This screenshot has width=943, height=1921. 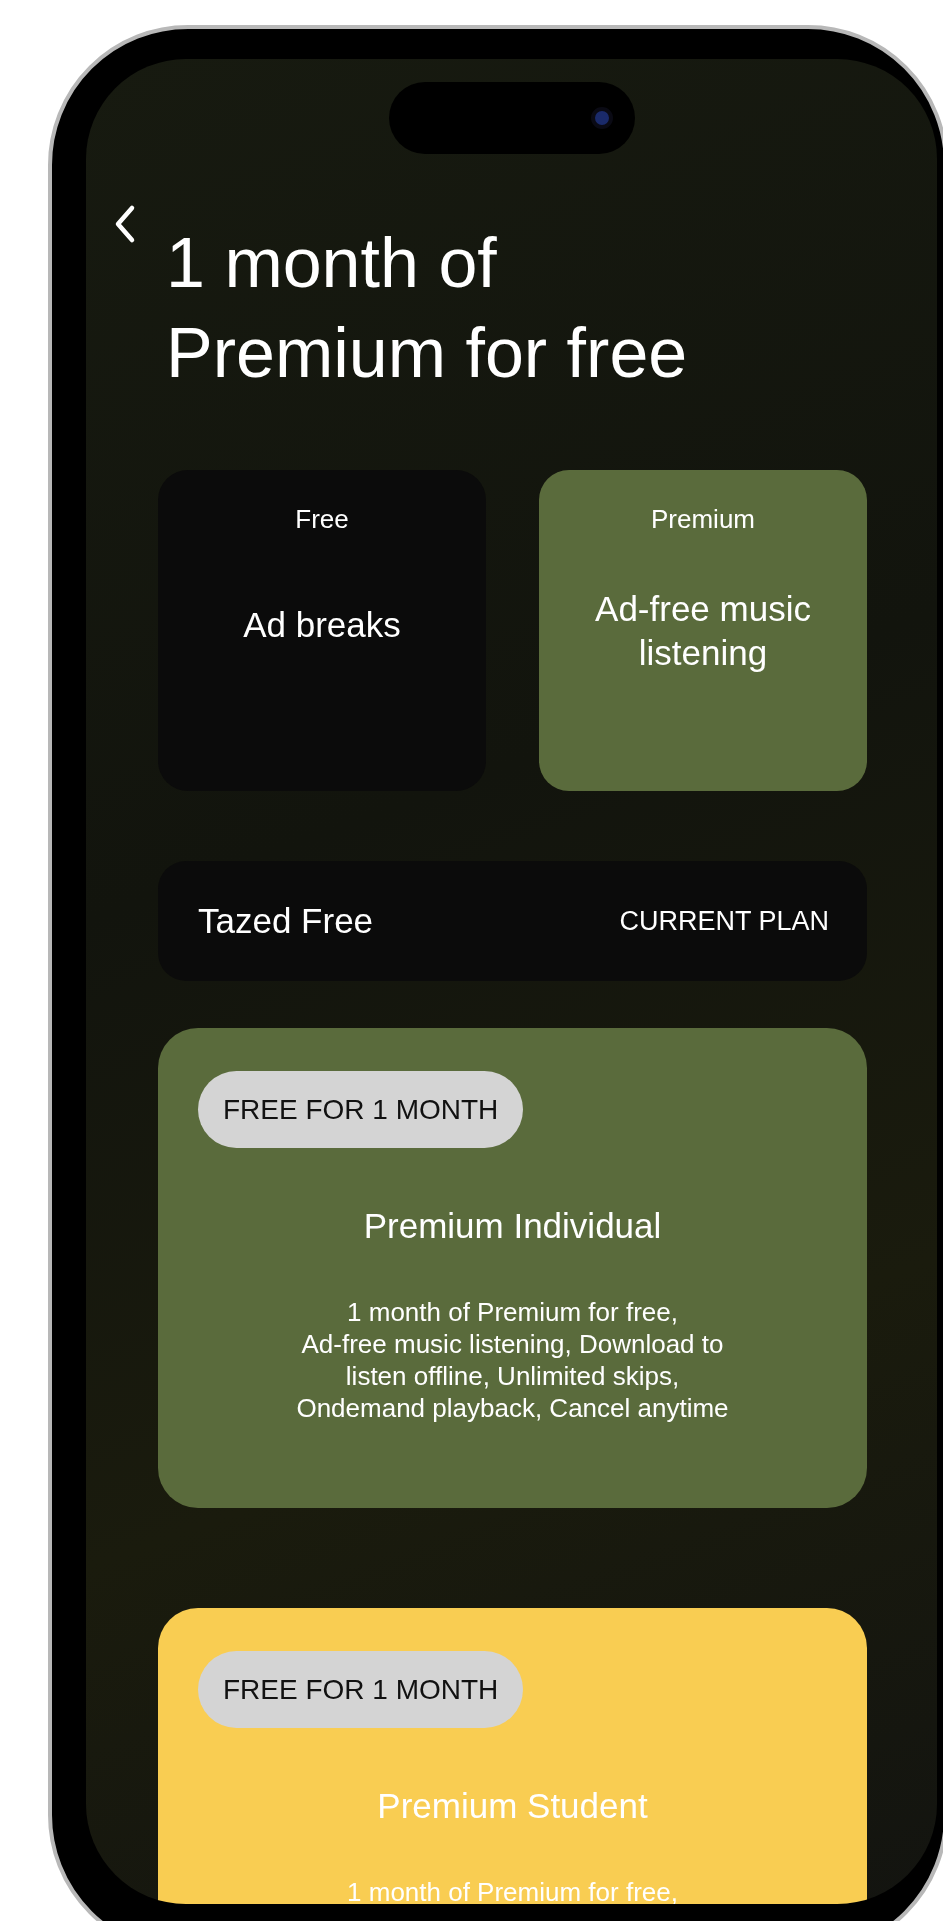 What do you see at coordinates (512, 1890) in the screenshot?
I see `offer-description: 1 month of Premium for free,` at bounding box center [512, 1890].